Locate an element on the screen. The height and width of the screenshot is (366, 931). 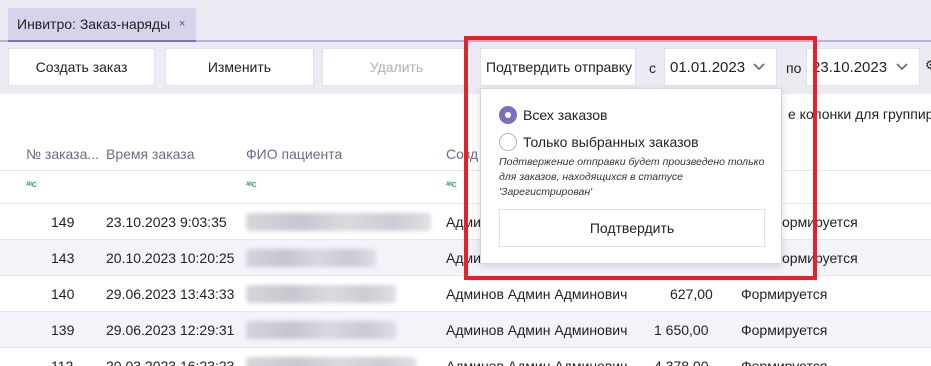
order-time: 29.06.2023 12:29:31 is located at coordinates (170, 330).